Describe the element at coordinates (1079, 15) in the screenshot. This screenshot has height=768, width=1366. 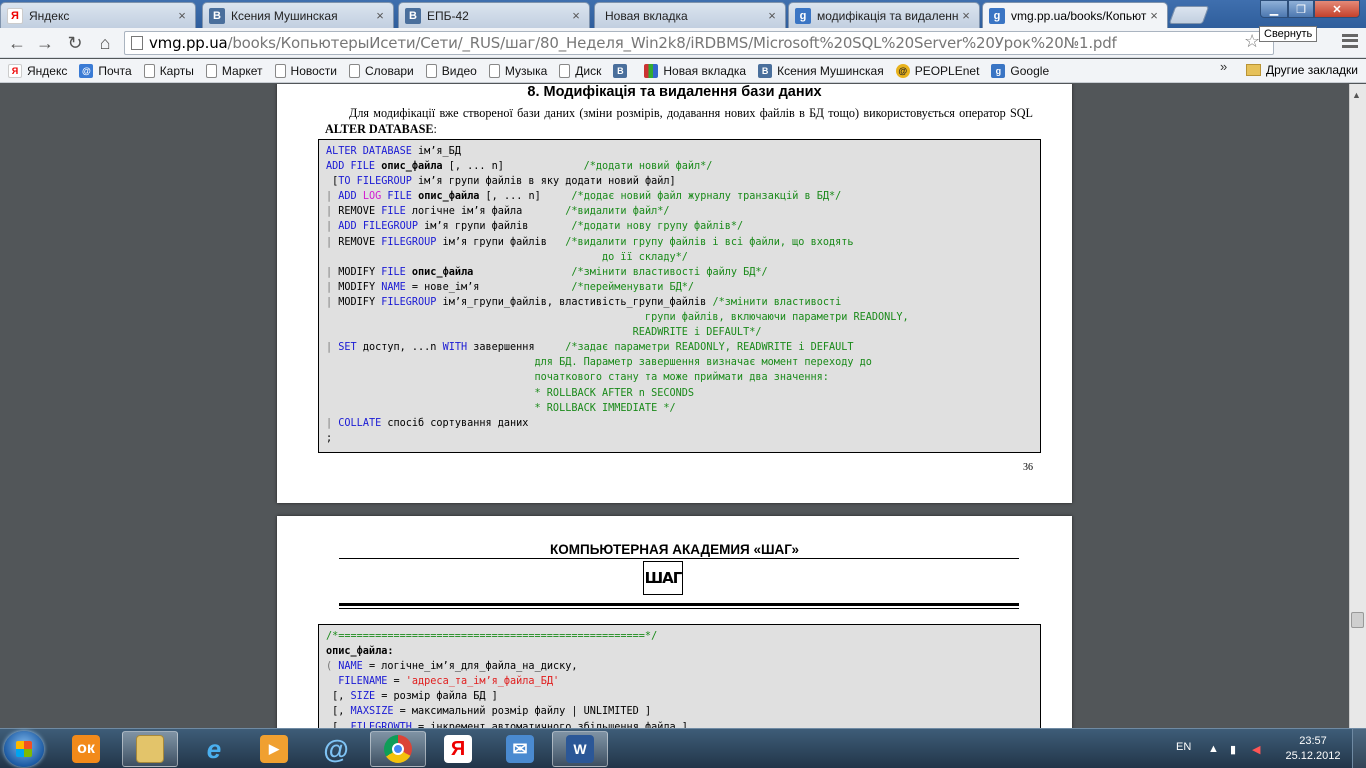
I see `tab-title: vmg.pp.ua/books/Копьют` at that location.